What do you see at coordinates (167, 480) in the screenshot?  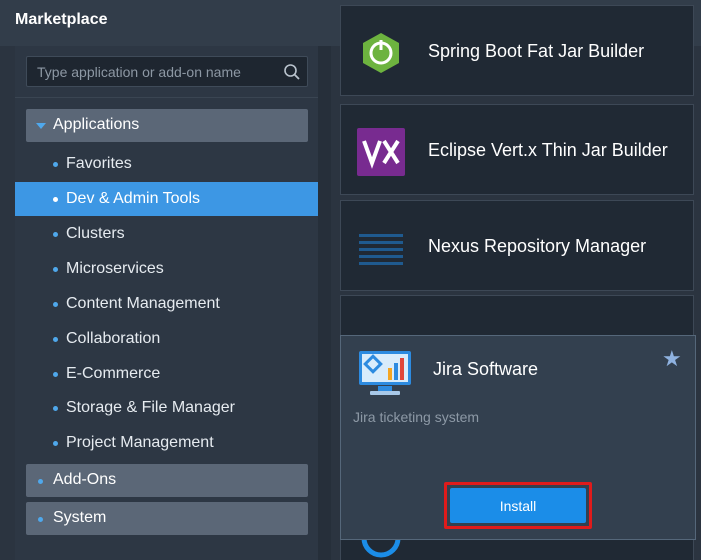 I see `group-add-ons: Add-Ons` at bounding box center [167, 480].